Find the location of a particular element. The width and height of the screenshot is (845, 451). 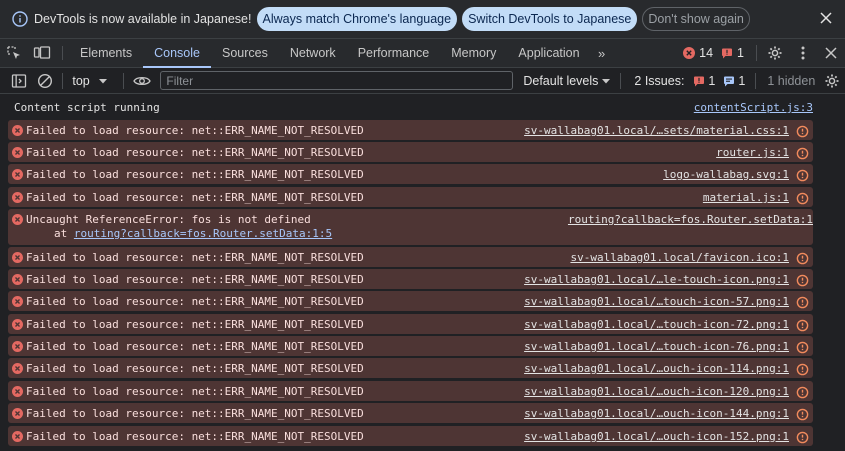

switch-language-button: Switch DevTools to Japanese is located at coordinates (550, 19).